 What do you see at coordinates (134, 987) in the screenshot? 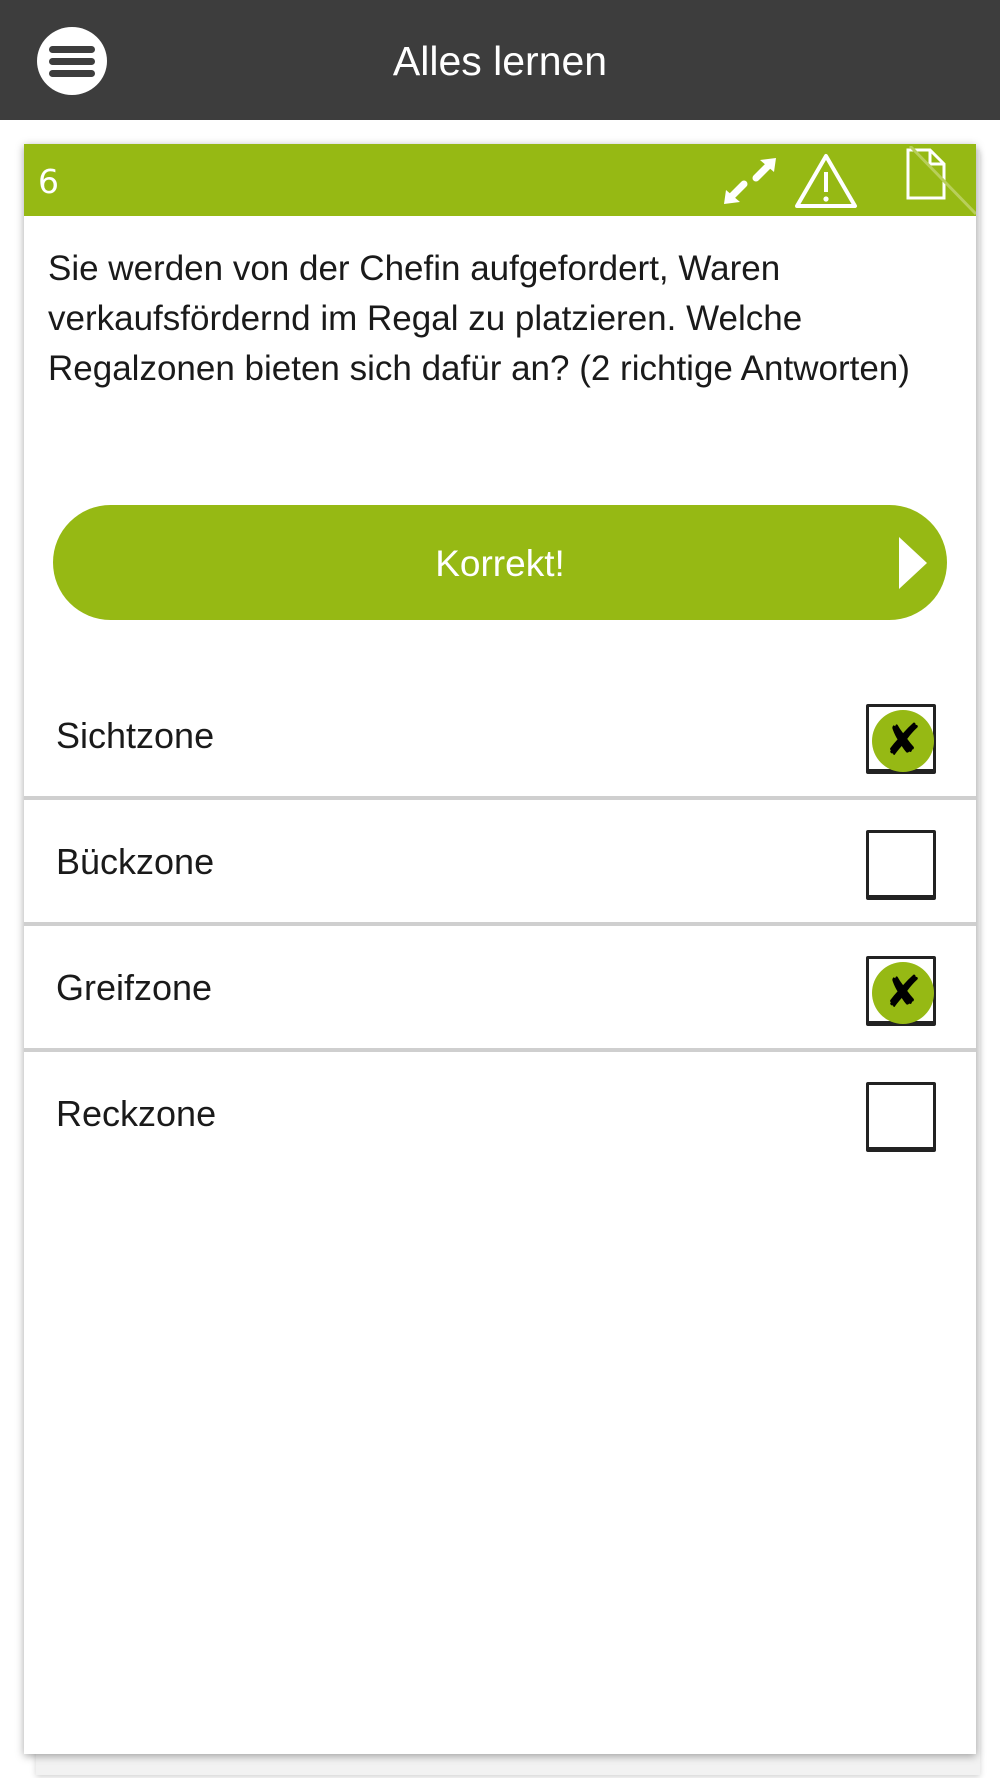
I see `answer-label: Greifzone` at bounding box center [134, 987].